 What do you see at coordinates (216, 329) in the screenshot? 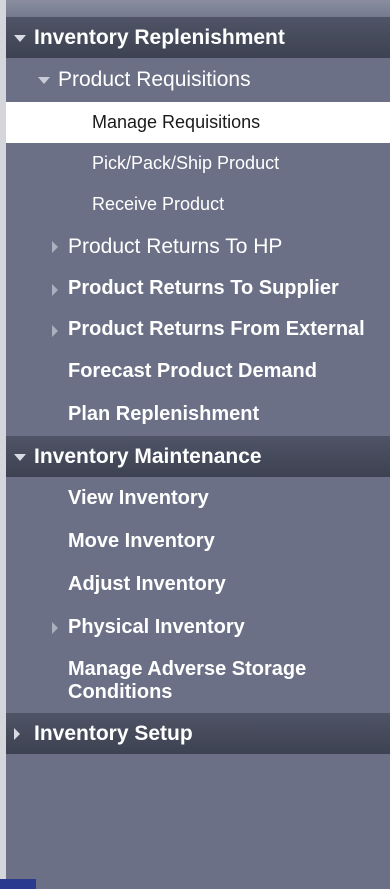
I see `nav-item-label: Product Returns From External` at bounding box center [216, 329].